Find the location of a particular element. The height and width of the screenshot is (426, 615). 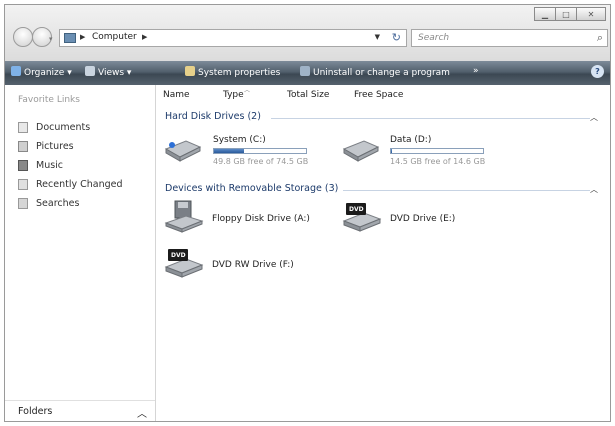

floppy-drive-icon is located at coordinates (184, 216).